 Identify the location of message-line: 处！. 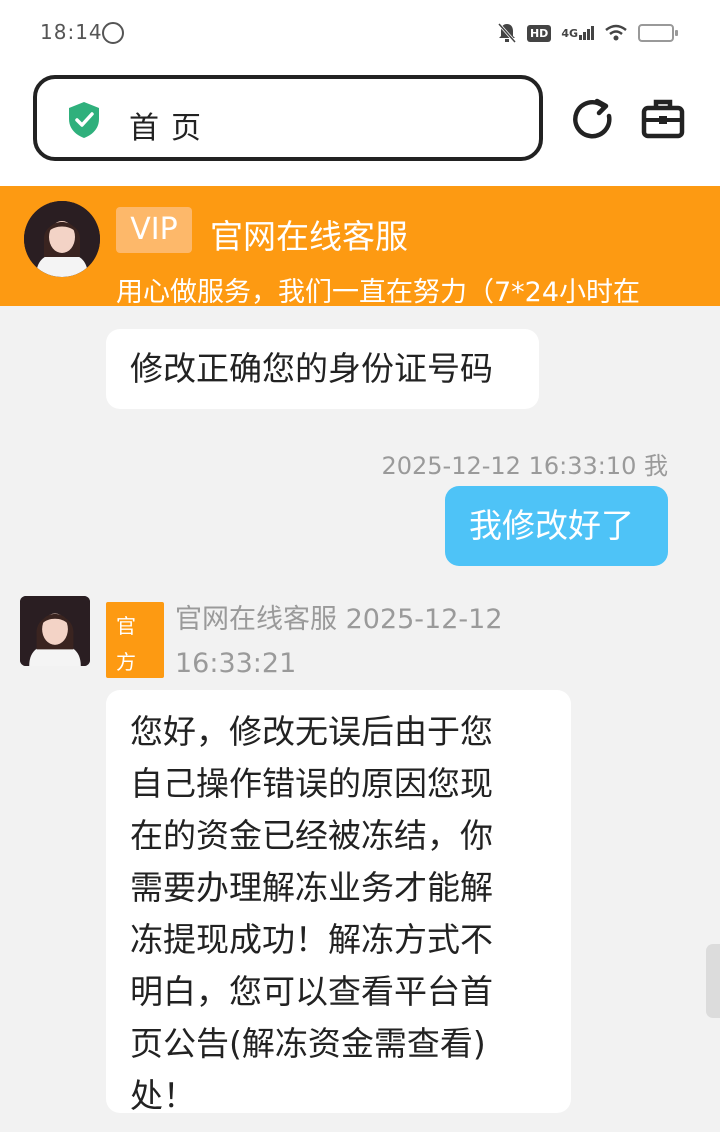
(163, 1095).